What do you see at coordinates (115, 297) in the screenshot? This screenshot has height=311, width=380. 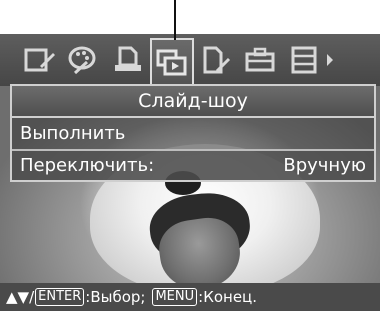 I see `enter-action-hint: :Выбор;` at bounding box center [115, 297].